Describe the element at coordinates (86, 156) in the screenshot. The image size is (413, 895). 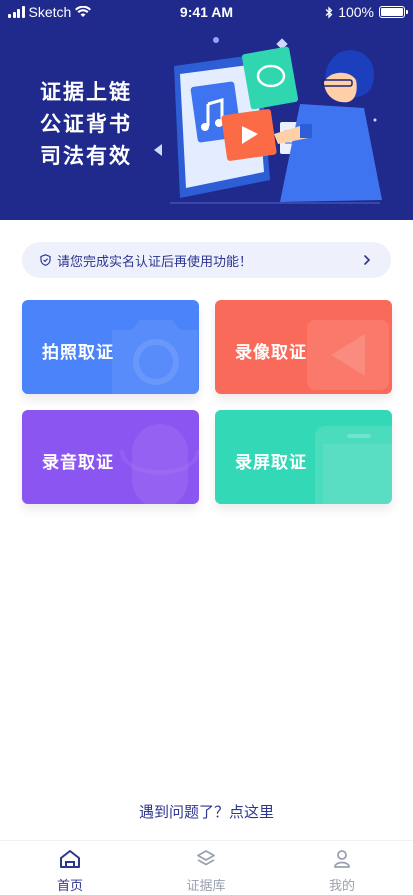
I see `slogan-line: 司法有效` at that location.